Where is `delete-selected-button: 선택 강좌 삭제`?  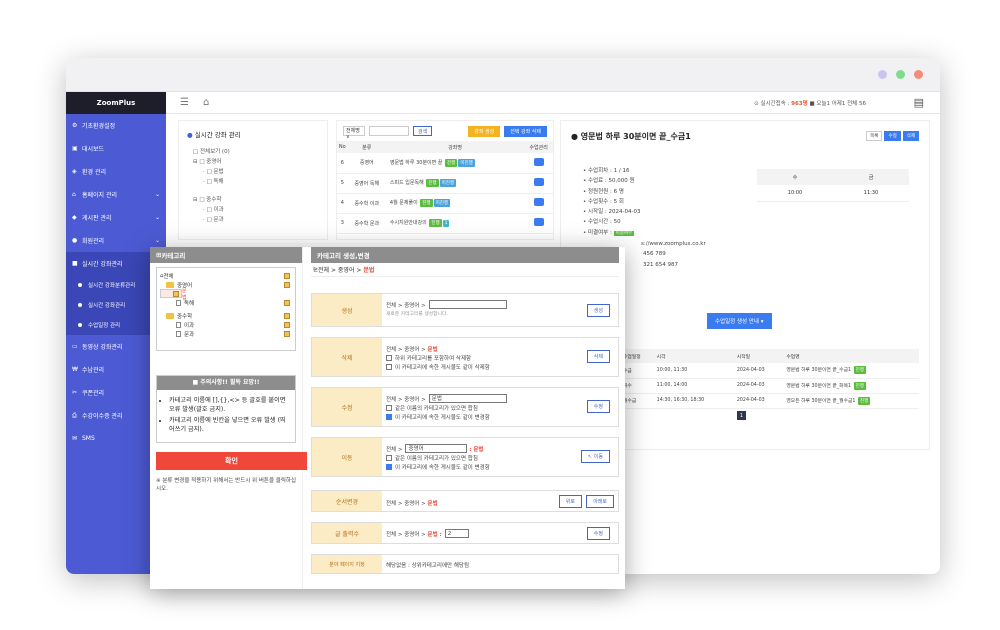 delete-selected-button: 선택 강좌 삭제 is located at coordinates (525, 131).